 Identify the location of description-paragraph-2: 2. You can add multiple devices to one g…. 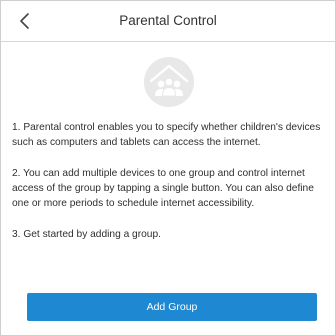
(163, 188).